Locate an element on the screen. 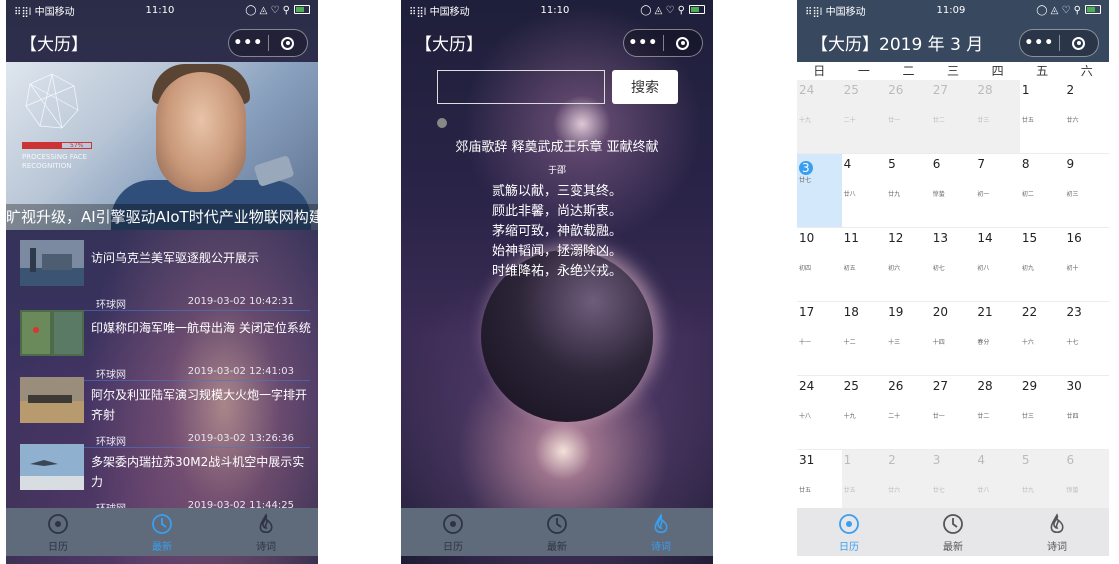  calendar-day: 2 廿六 is located at coordinates (1086, 116).